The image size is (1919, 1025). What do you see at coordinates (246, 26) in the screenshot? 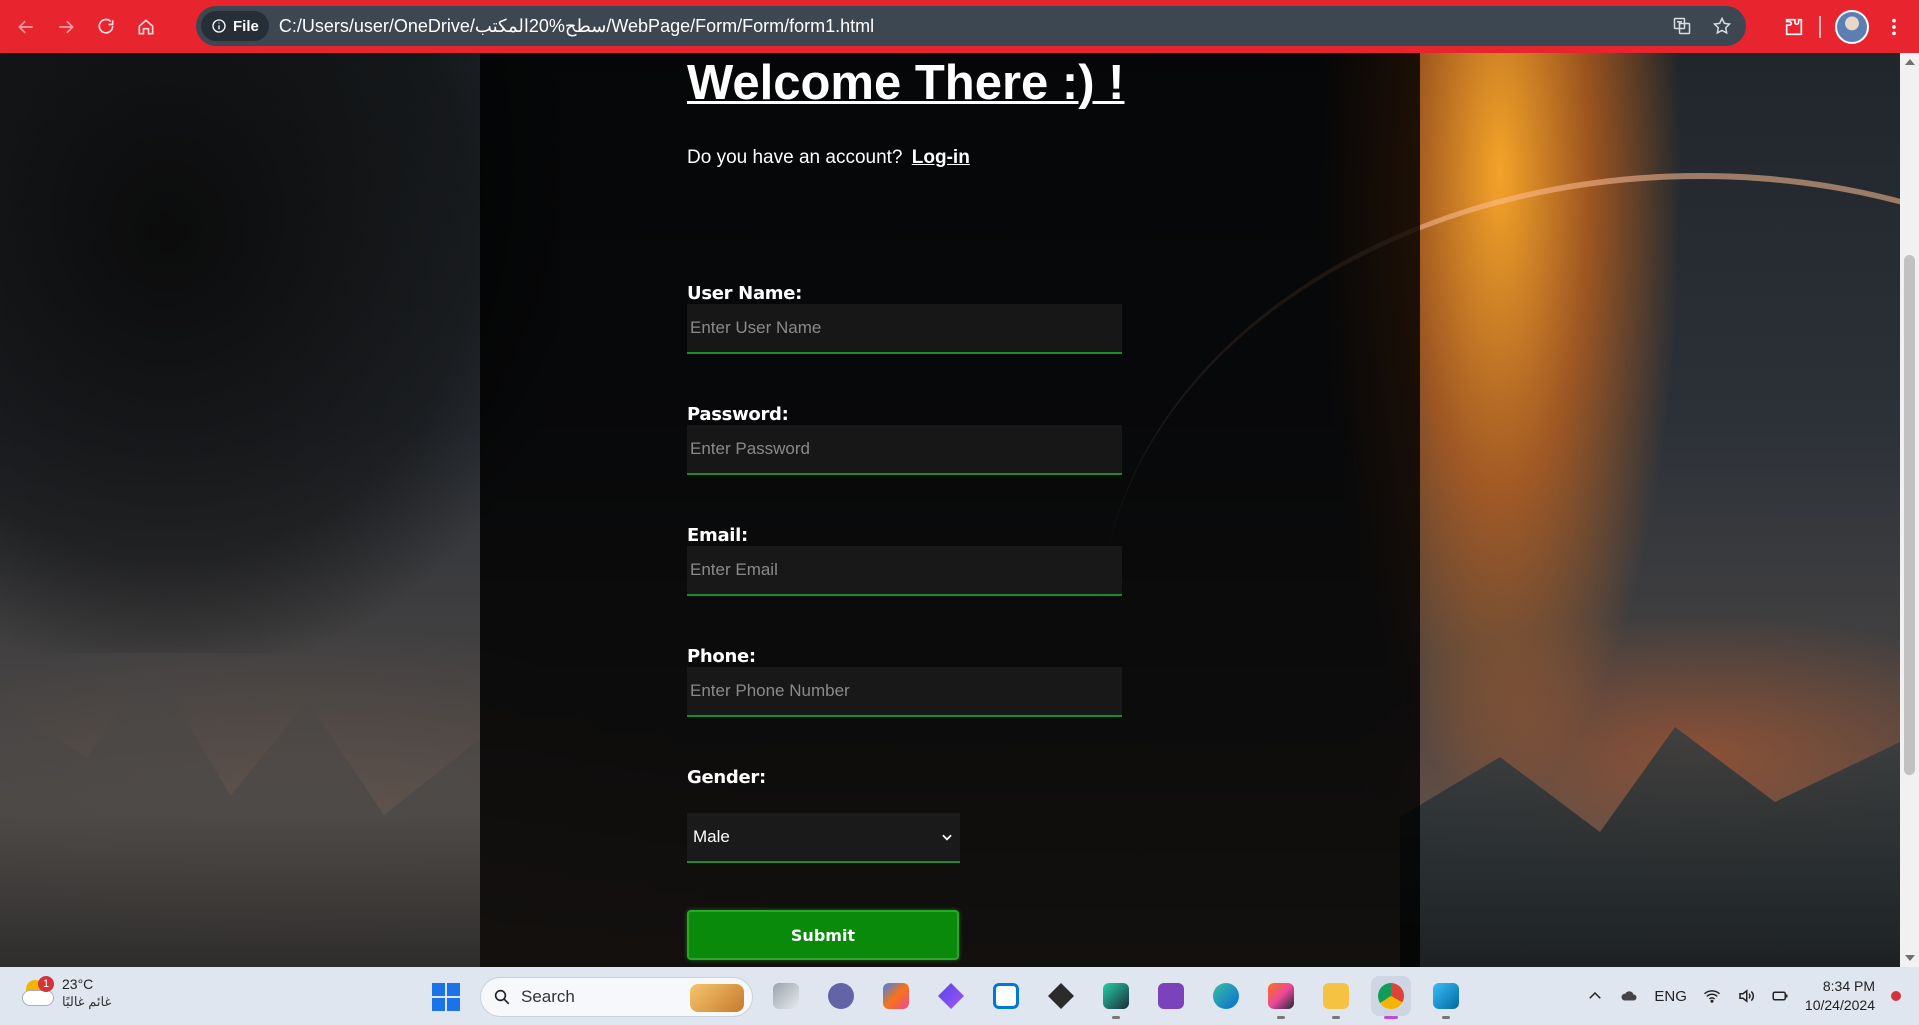
I see `file-chip-label: File` at bounding box center [246, 26].